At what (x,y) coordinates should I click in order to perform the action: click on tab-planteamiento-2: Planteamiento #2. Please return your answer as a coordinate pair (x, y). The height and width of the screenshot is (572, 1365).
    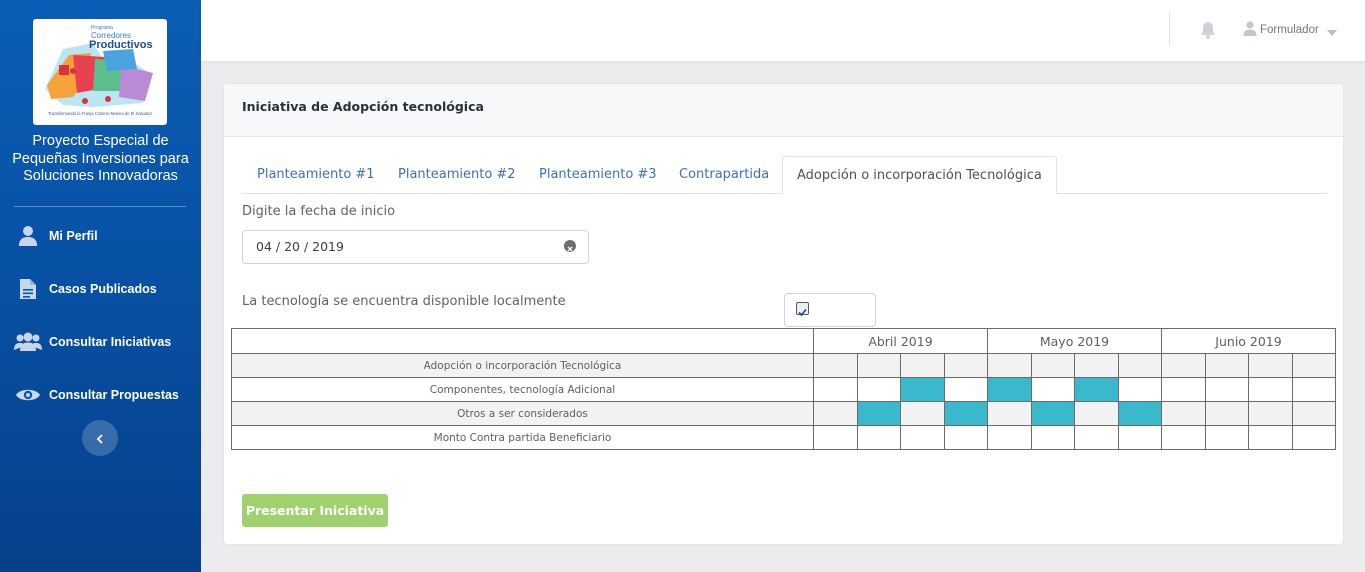
    Looking at the image, I should click on (457, 175).